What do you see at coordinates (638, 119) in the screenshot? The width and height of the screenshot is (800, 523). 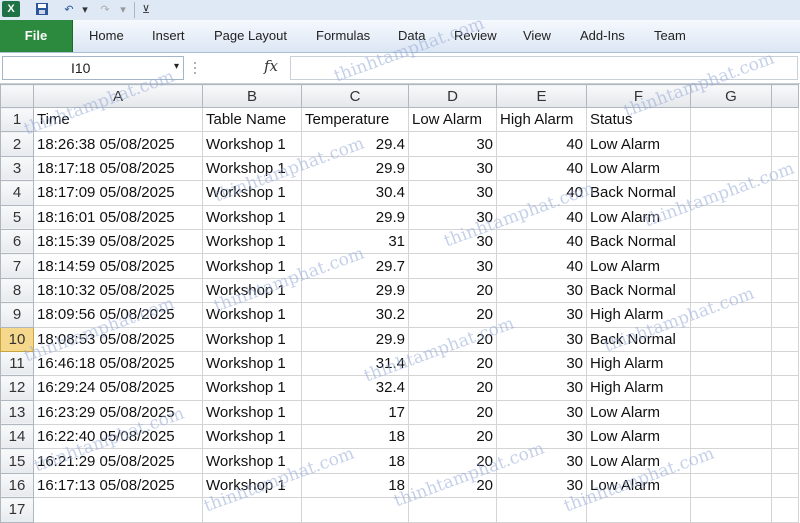 I see `cell: Status` at bounding box center [638, 119].